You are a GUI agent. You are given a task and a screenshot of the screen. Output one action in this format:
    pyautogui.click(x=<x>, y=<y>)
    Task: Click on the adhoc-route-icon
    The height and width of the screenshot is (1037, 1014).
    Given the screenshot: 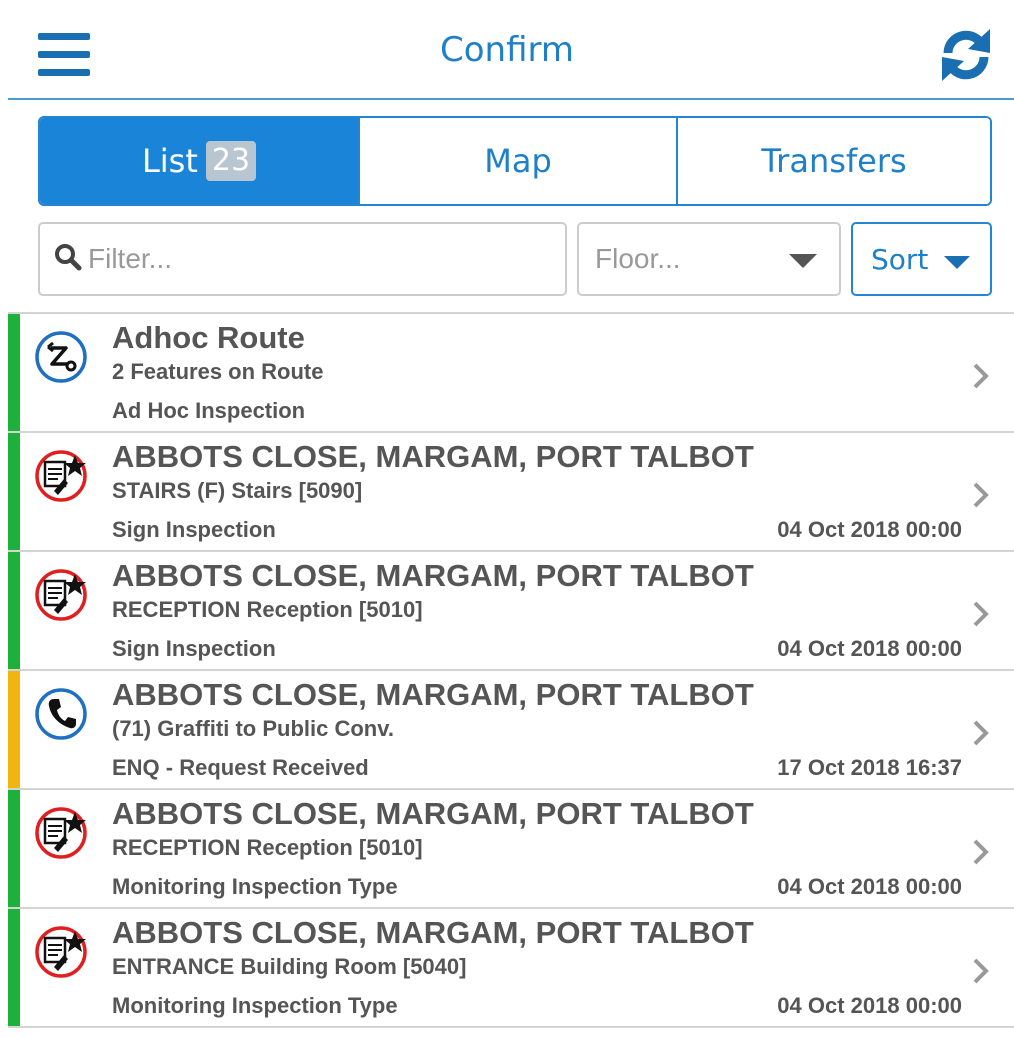 What is the action you would take?
    pyautogui.click(x=61, y=357)
    